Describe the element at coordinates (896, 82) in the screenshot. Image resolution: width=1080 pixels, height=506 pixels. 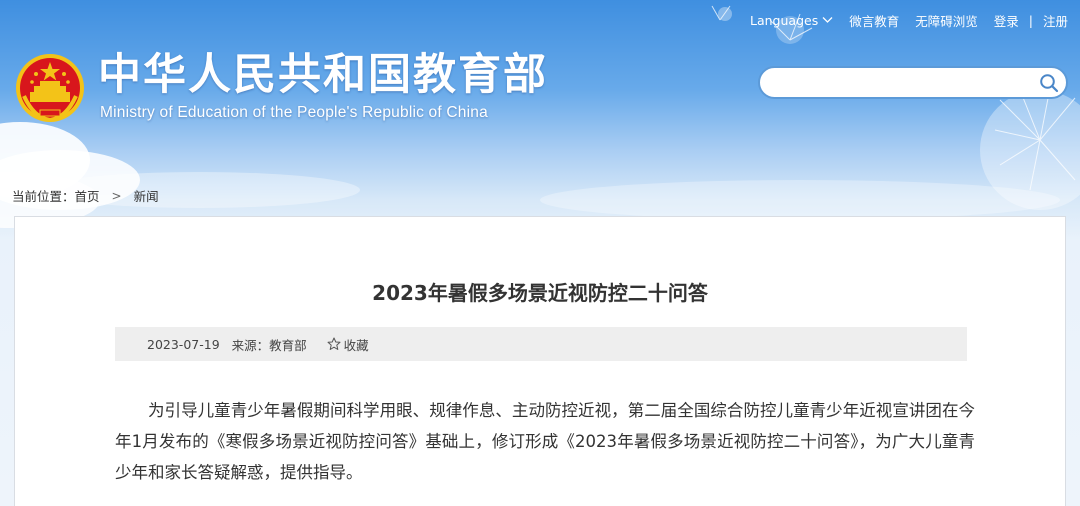
I see `search-input` at that location.